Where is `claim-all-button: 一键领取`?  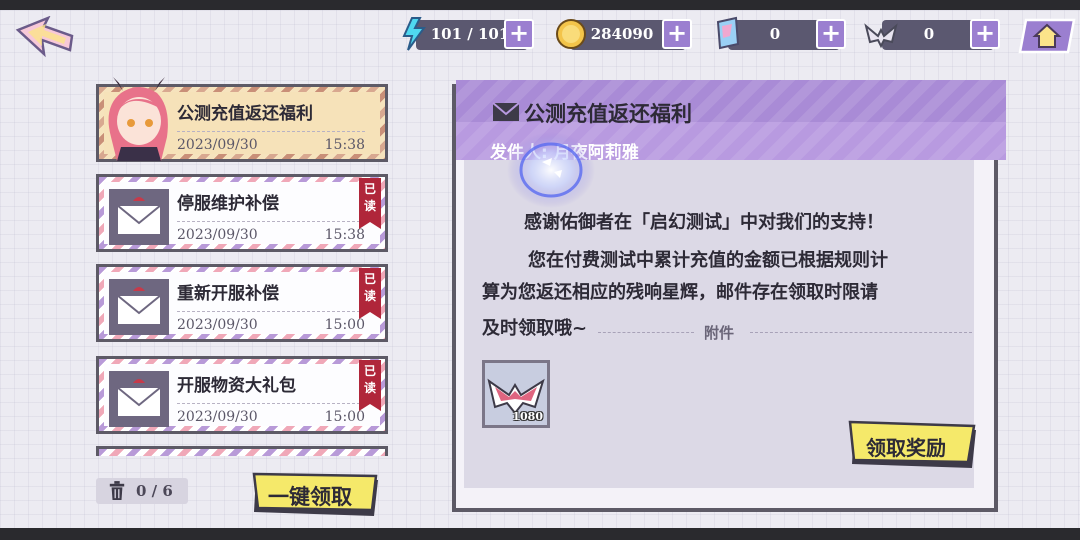
claim-all-button: 一键领取 is located at coordinates (317, 495).